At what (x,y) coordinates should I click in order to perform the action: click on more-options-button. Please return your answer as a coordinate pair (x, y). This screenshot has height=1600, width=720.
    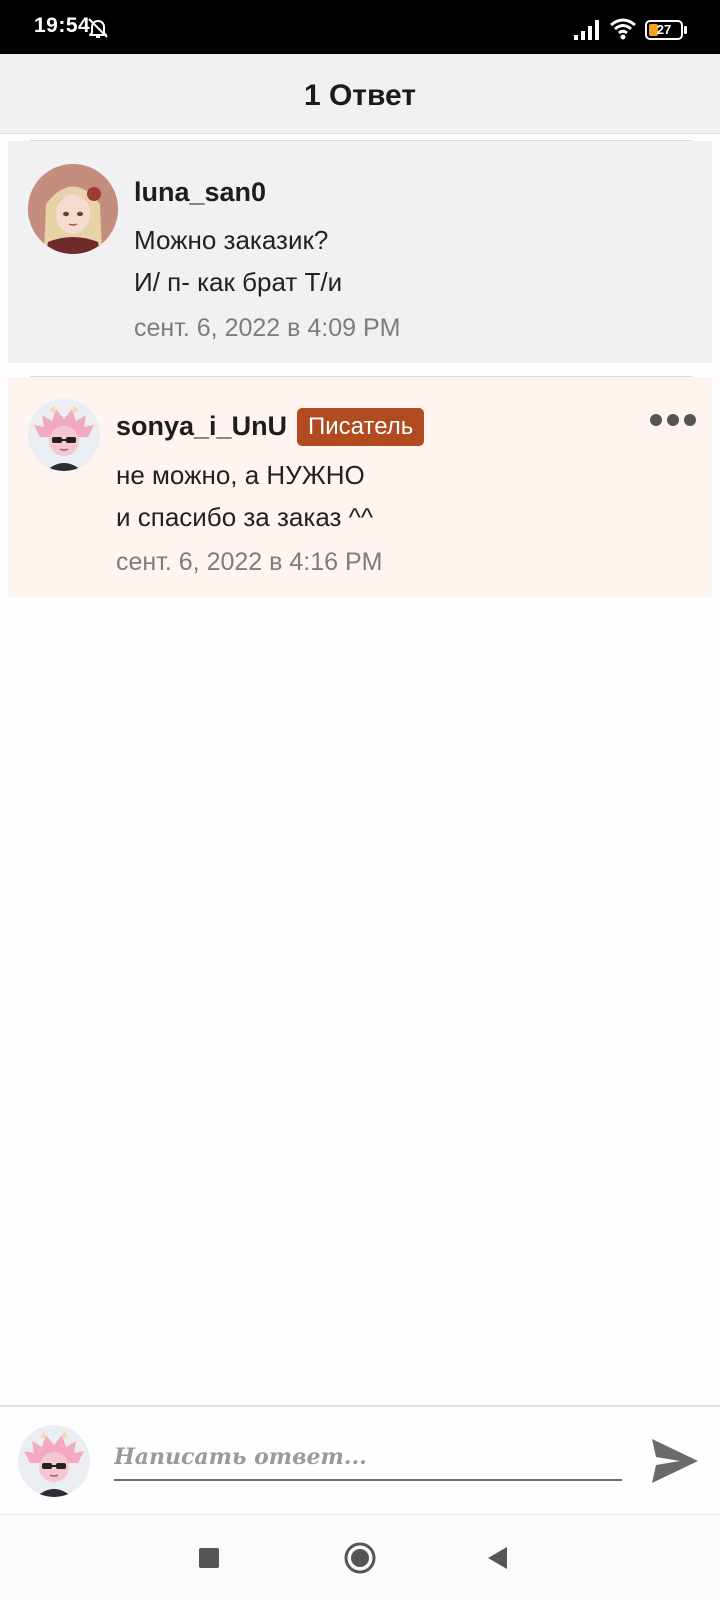
    Looking at the image, I should click on (673, 419).